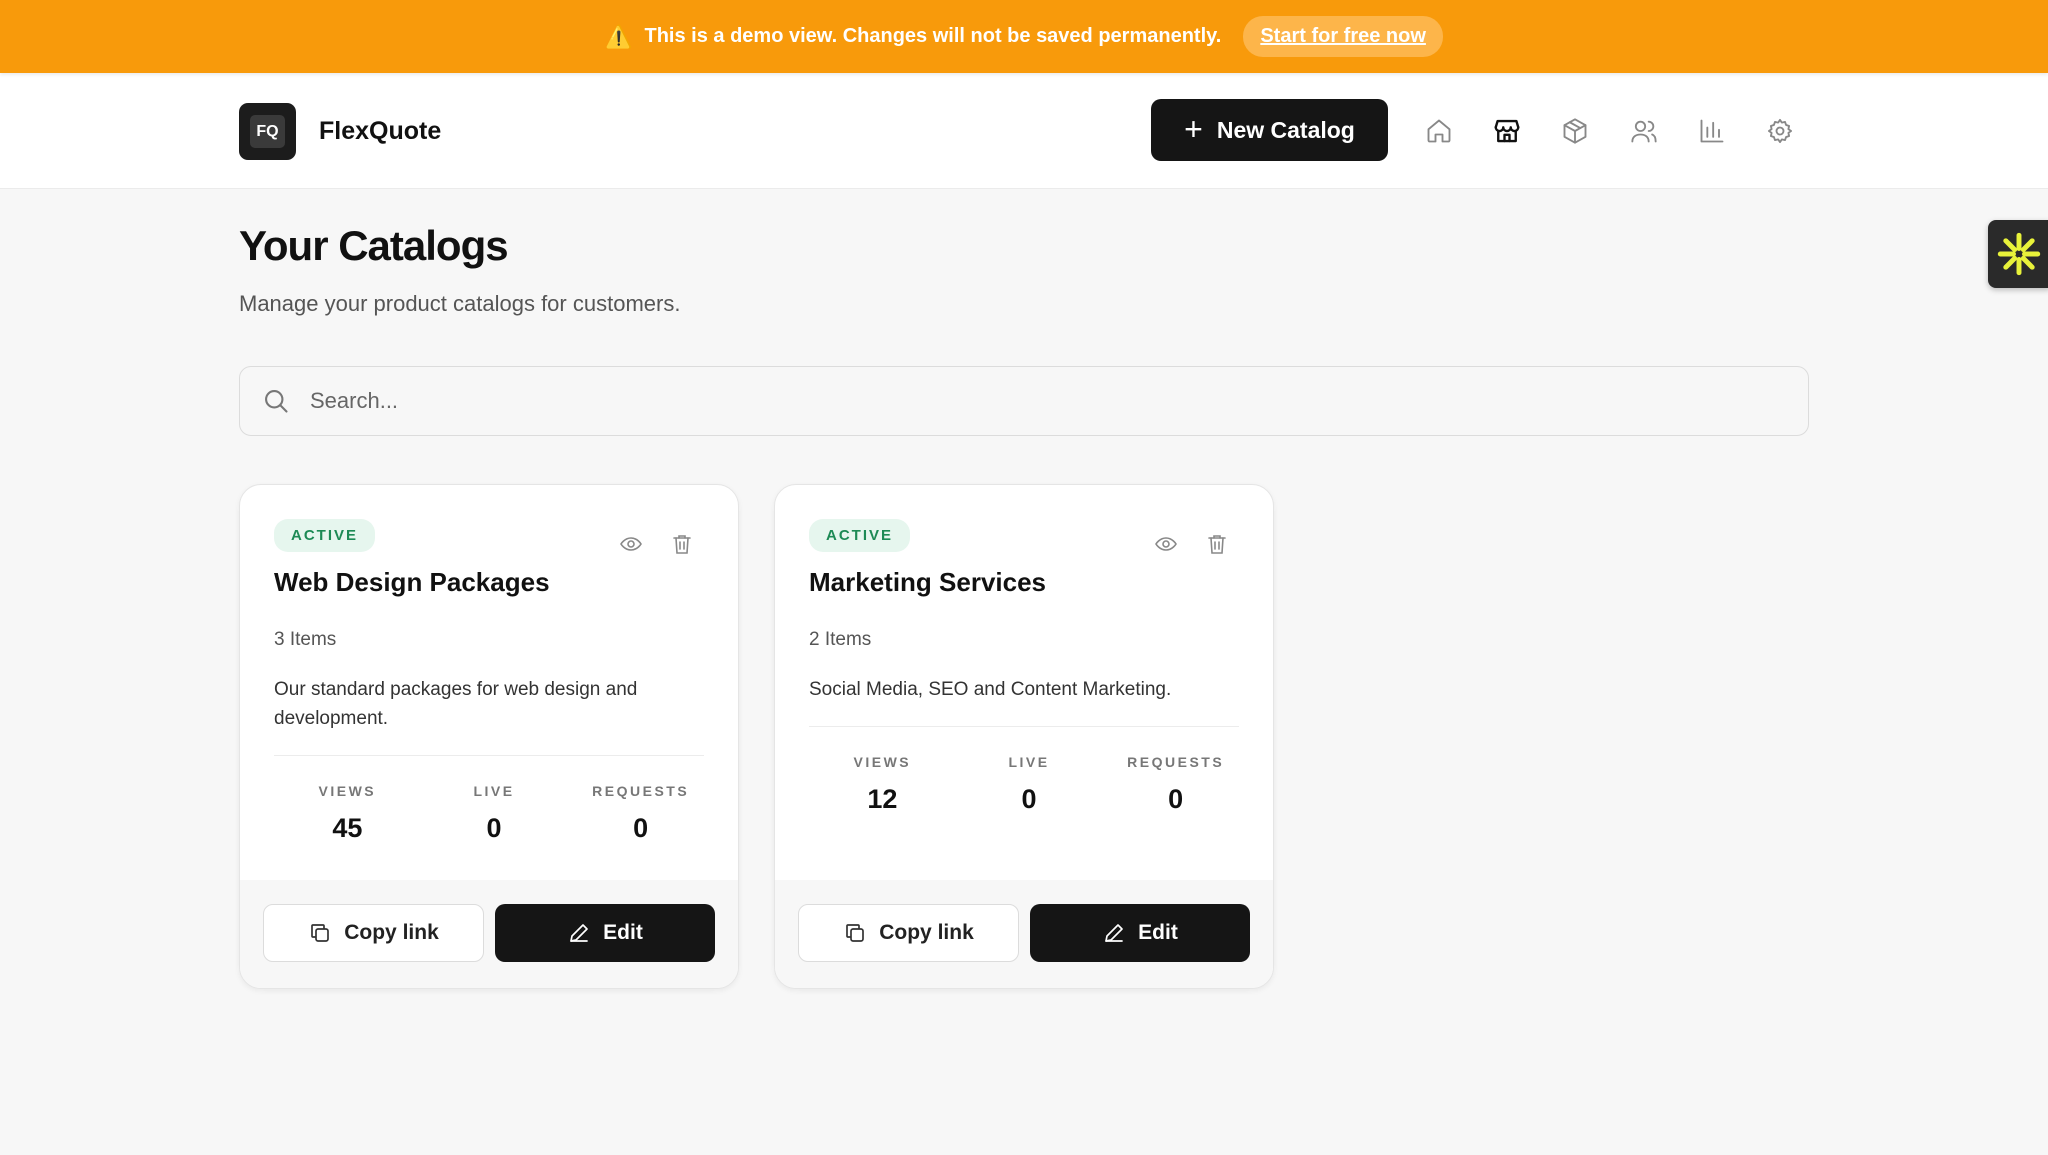 The height and width of the screenshot is (1155, 2048). I want to click on catalog-title: Web Design Packages, so click(412, 582).